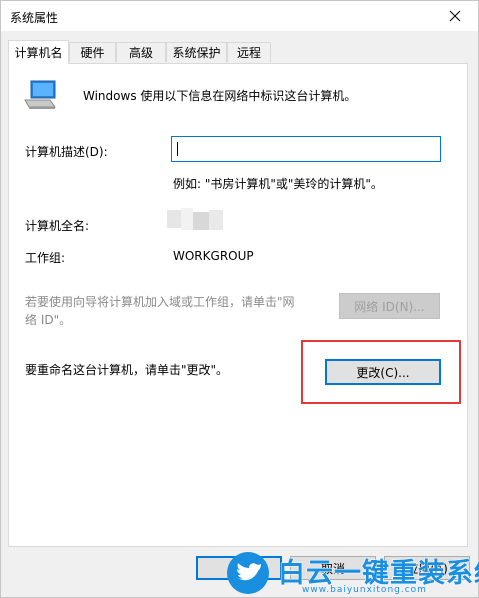  I want to click on description-text: Windows 使用以下信息在网络中标识这台计算机。, so click(220, 96).